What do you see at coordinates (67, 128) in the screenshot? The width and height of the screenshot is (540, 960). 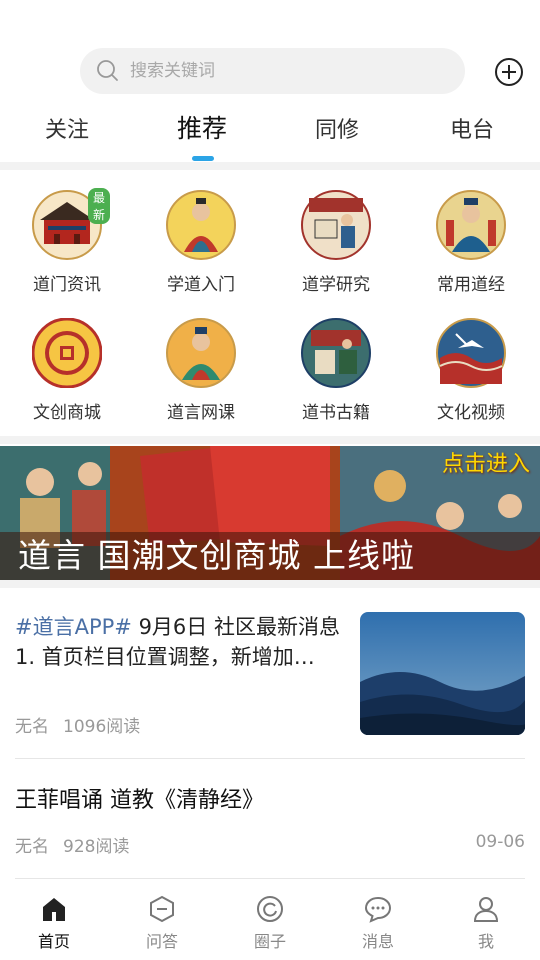 I see `tab-follow: 关注` at bounding box center [67, 128].